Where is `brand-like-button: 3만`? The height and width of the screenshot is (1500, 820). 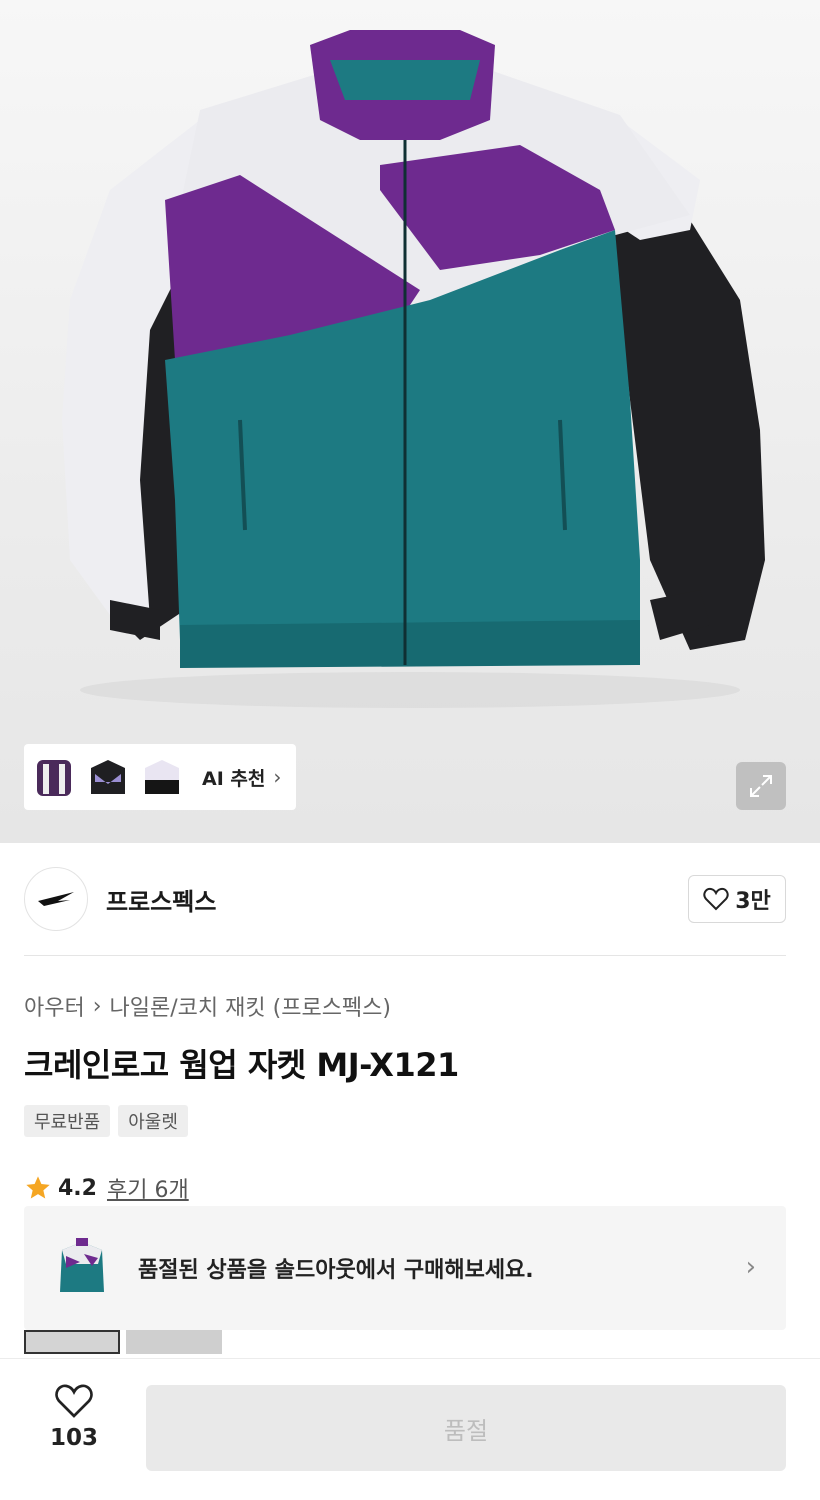 brand-like-button: 3만 is located at coordinates (737, 899).